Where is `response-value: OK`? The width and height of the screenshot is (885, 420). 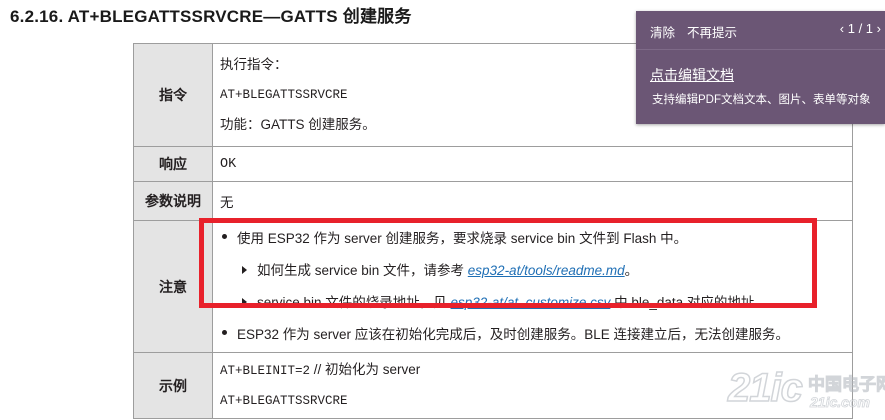 response-value: OK is located at coordinates (532, 164).